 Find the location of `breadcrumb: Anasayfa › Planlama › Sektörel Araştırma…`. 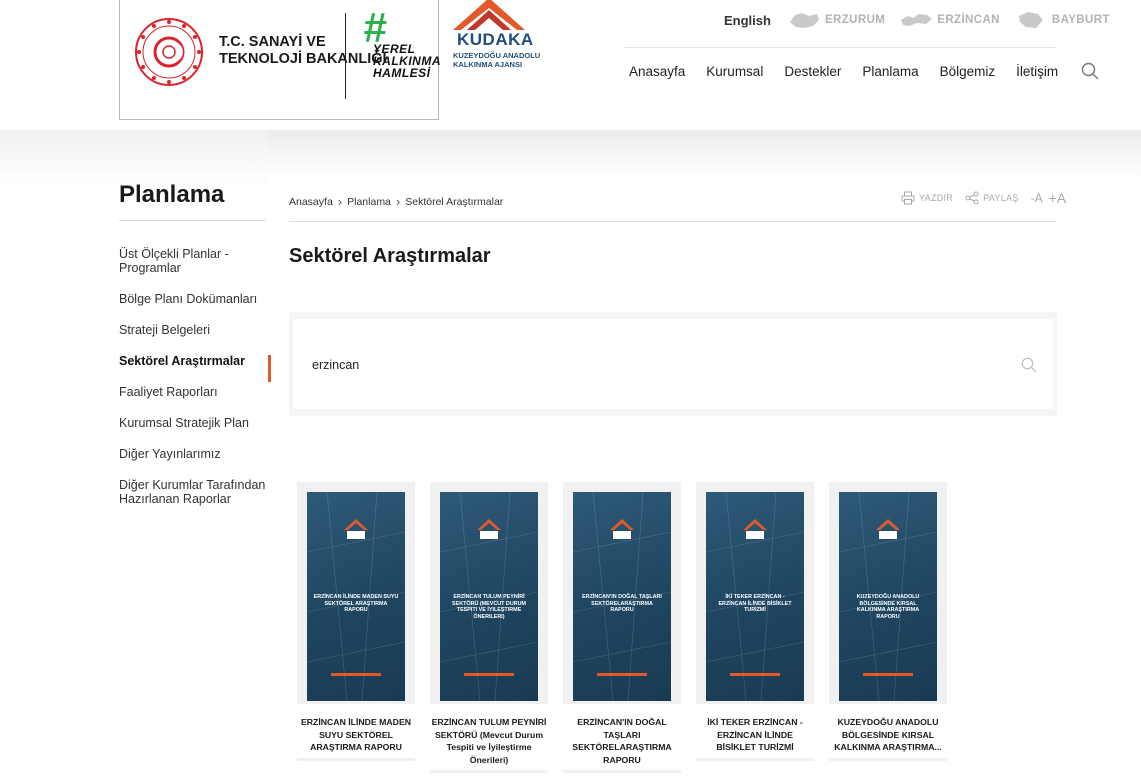

breadcrumb: Anasayfa › Planlama › Sektörel Araştırma… is located at coordinates (396, 201).